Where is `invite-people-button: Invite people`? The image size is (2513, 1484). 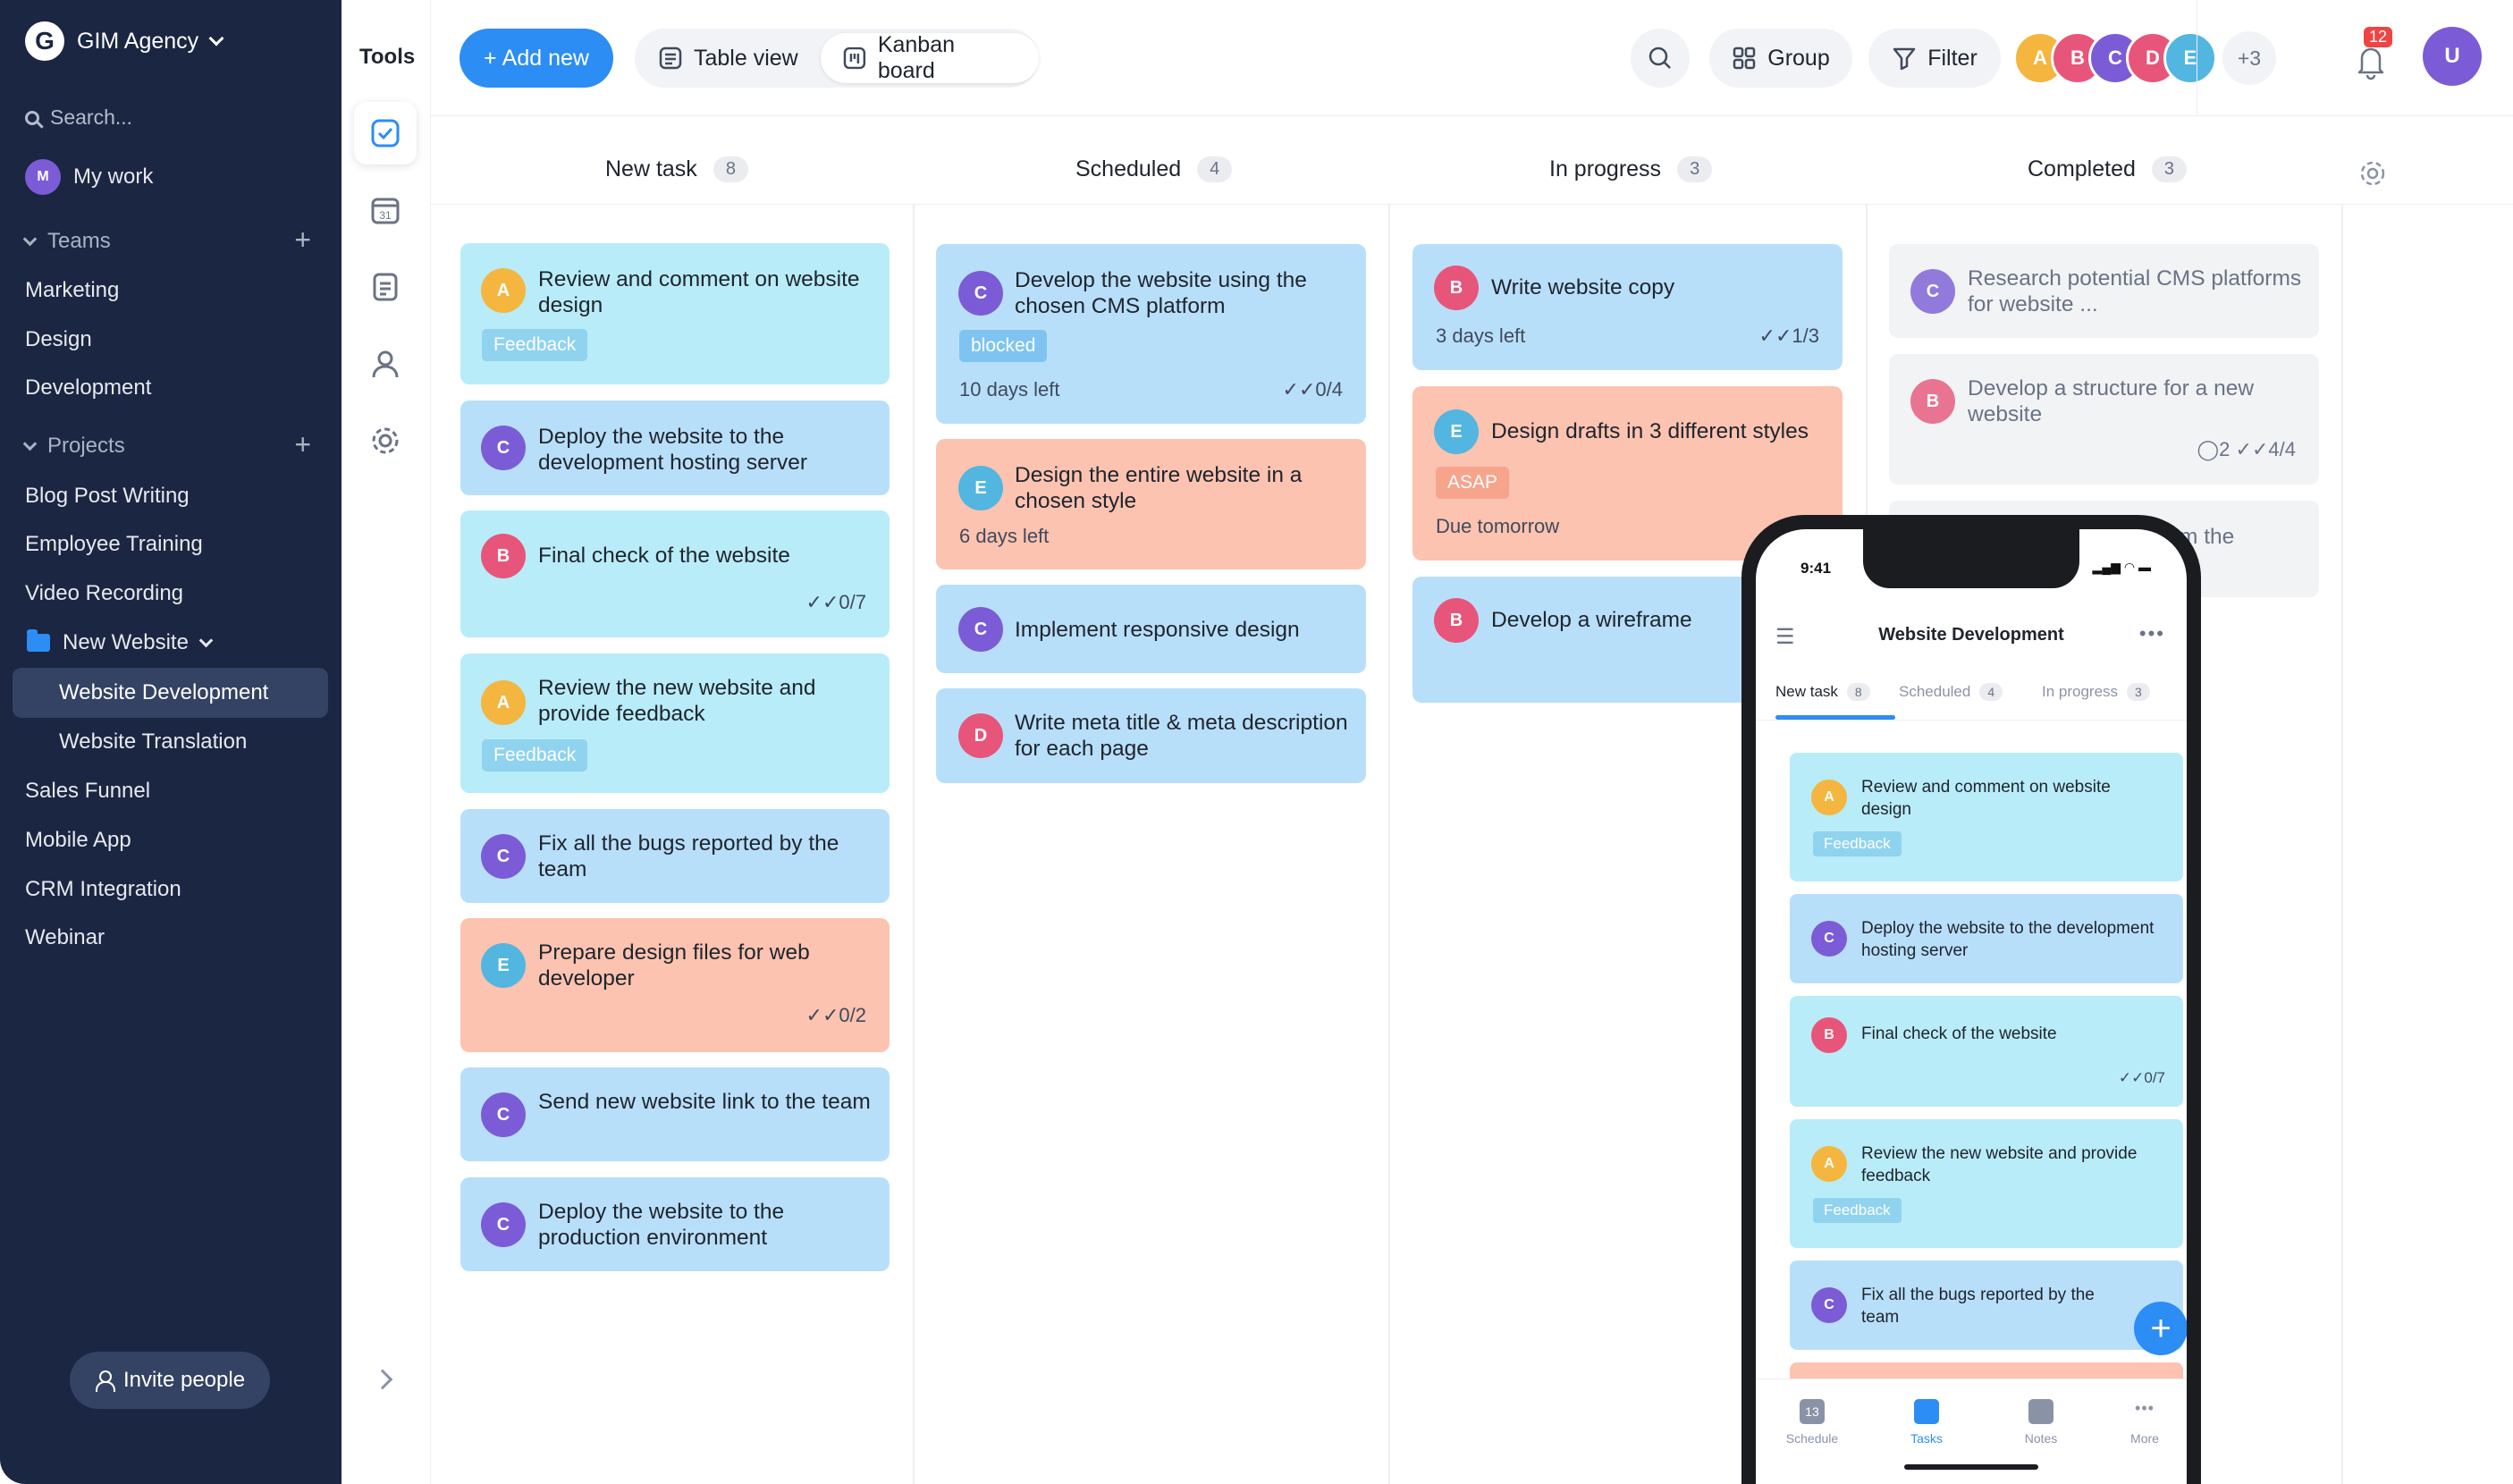
invite-people-button: Invite people is located at coordinates (170, 1380).